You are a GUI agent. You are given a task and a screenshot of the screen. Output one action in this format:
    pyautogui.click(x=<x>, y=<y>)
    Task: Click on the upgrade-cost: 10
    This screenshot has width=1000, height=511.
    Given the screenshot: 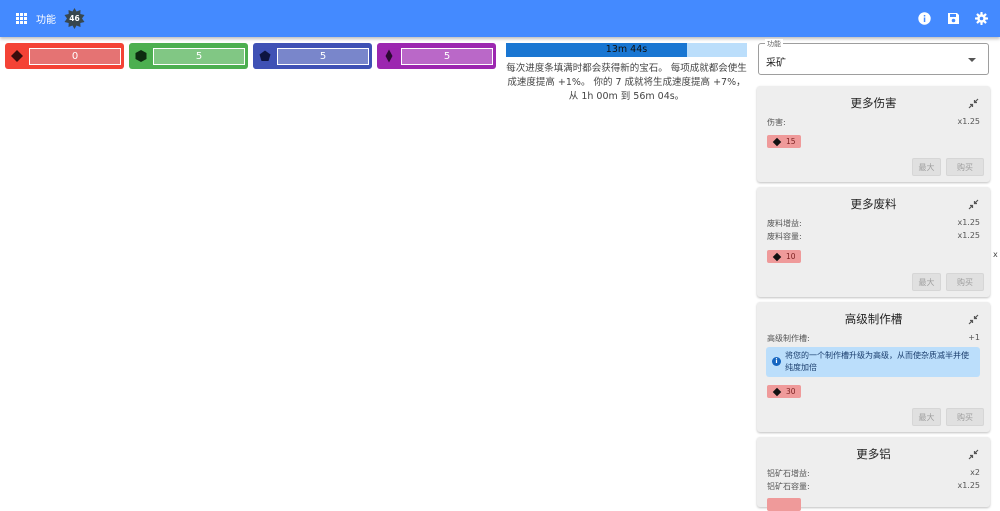 What is the action you would take?
    pyautogui.click(x=784, y=256)
    